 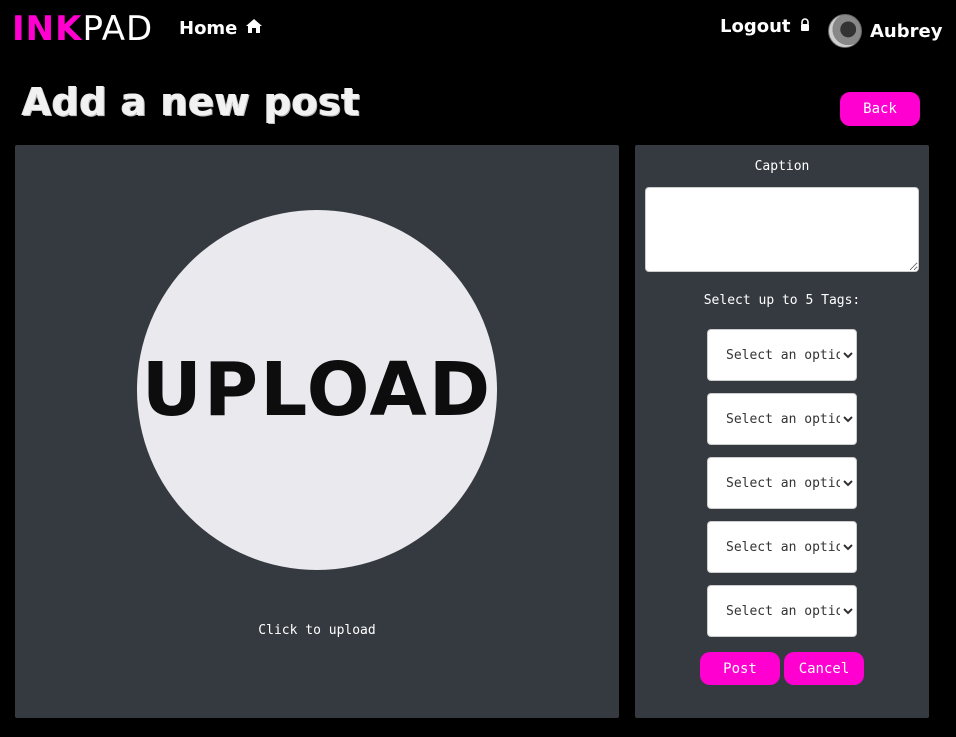 I want to click on upload-caption: Click to upload, so click(x=317, y=630).